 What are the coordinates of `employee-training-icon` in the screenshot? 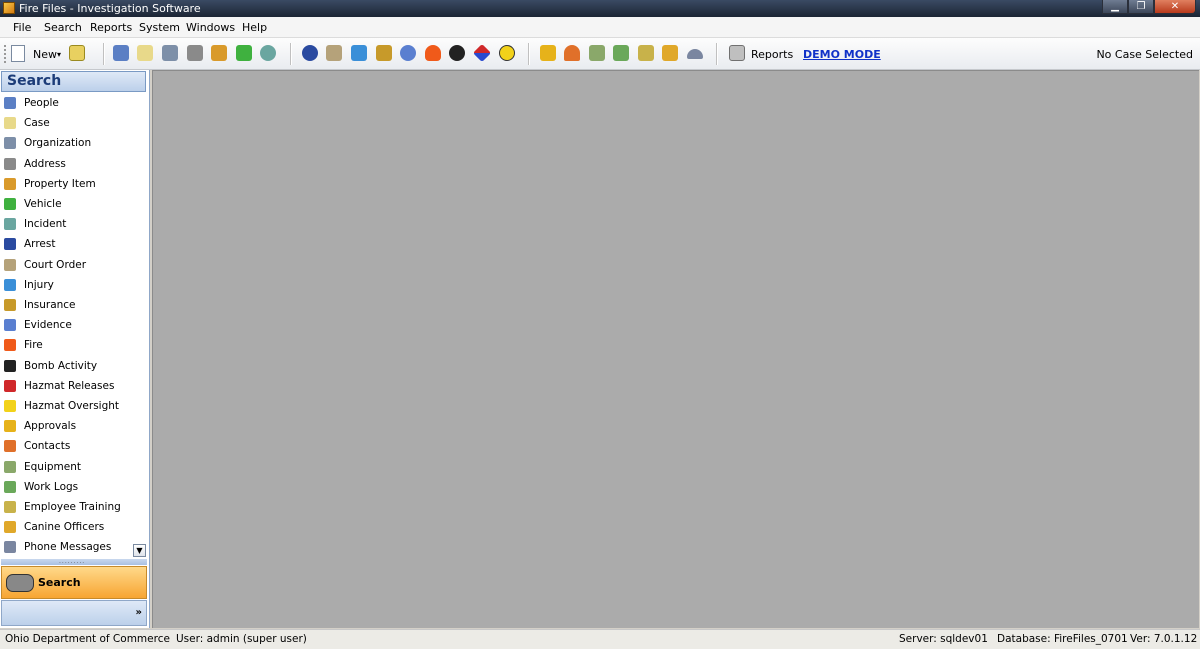 It's located at (647, 54).